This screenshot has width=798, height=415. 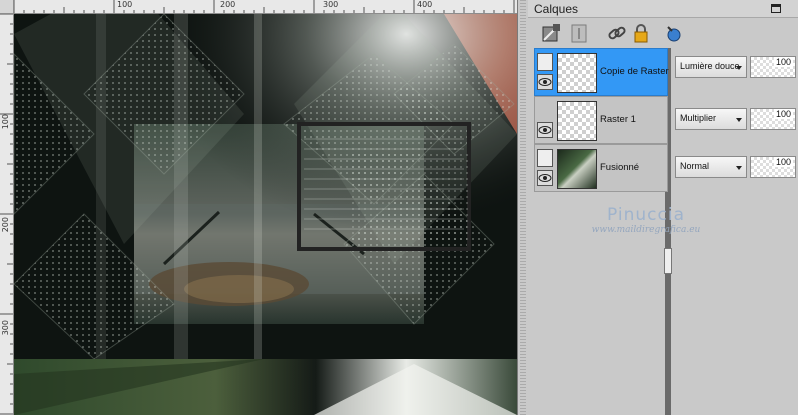 What do you see at coordinates (634, 71) in the screenshot?
I see `layer-name: Copie de Raster` at bounding box center [634, 71].